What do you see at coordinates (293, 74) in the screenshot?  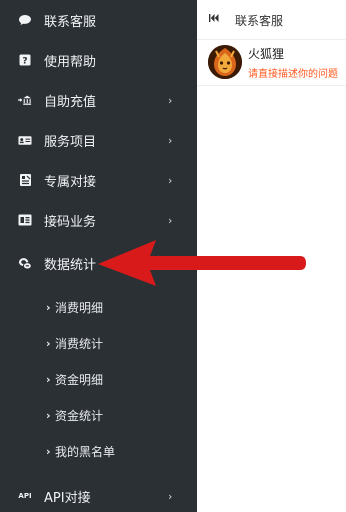 I see `contact-last-message: 请直接描述你的问题` at bounding box center [293, 74].